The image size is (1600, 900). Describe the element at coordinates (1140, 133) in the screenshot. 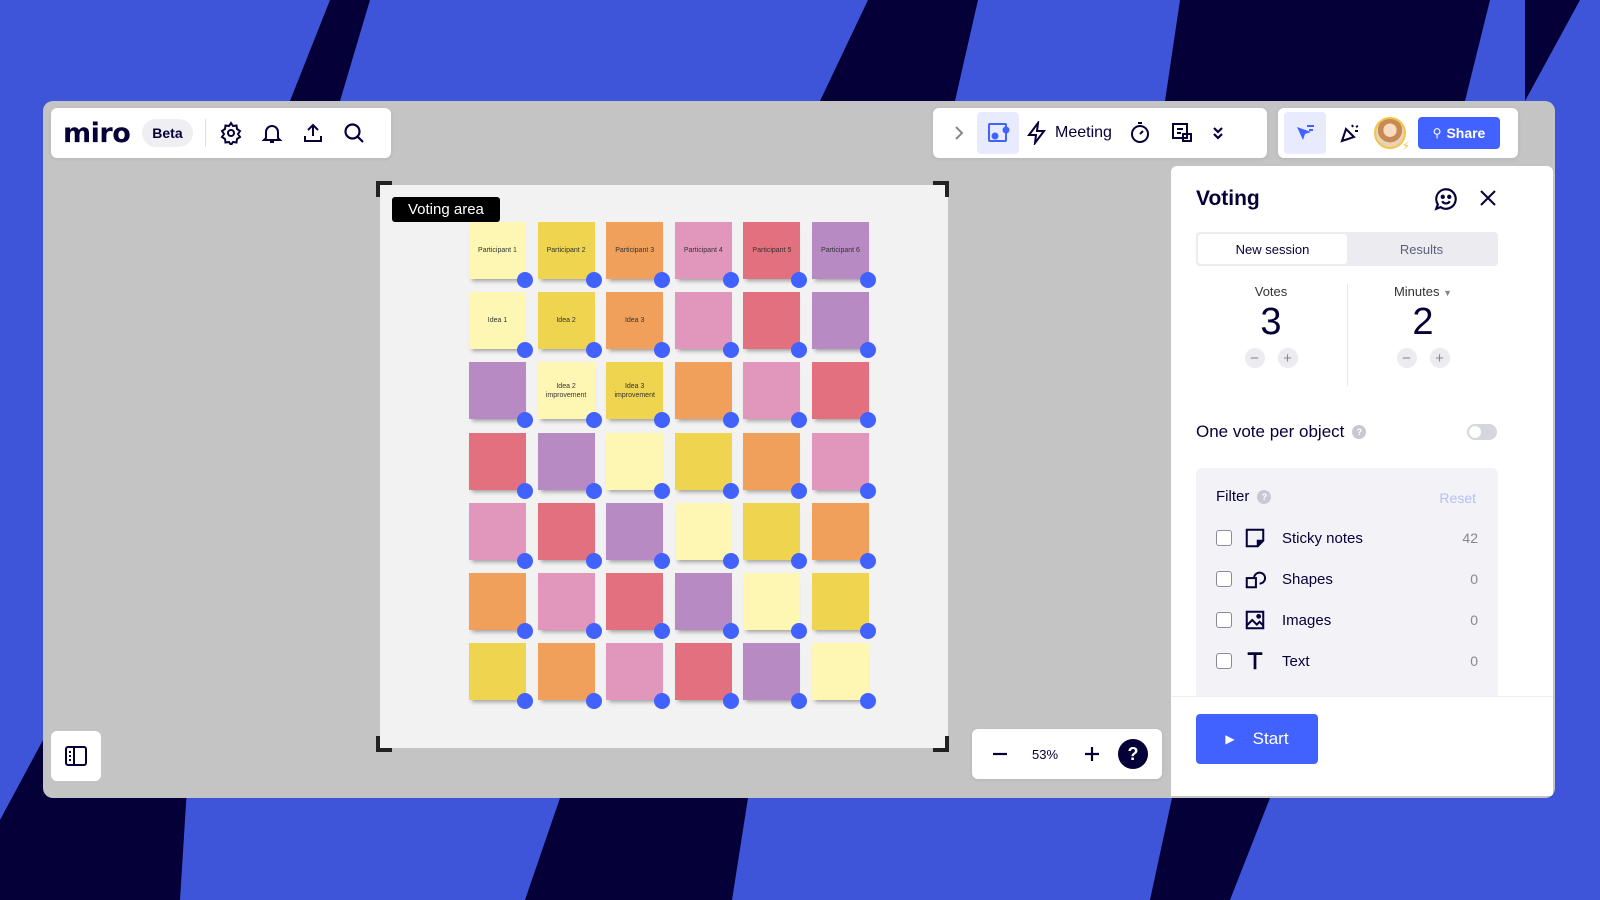

I see `timer-icon` at that location.